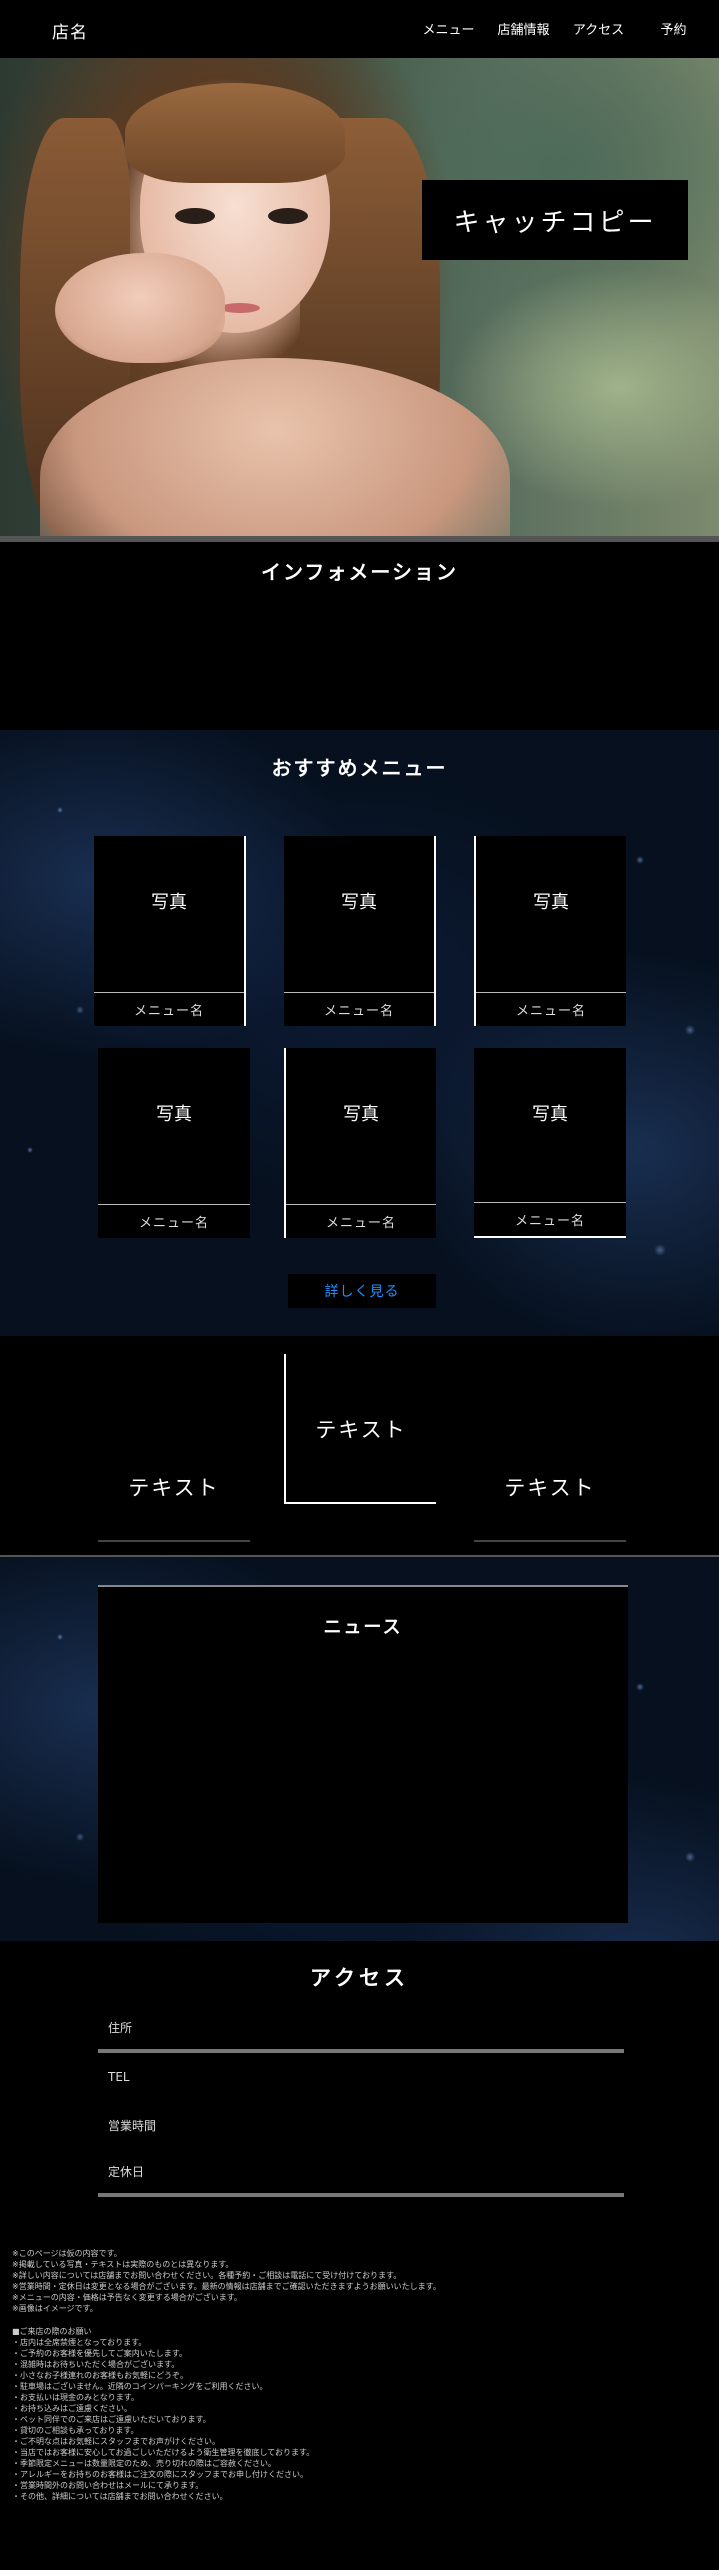 This screenshot has height=2570, width=719. What do you see at coordinates (67, 2253) in the screenshot?
I see `note-line: ※このページは仮の内容です。` at bounding box center [67, 2253].